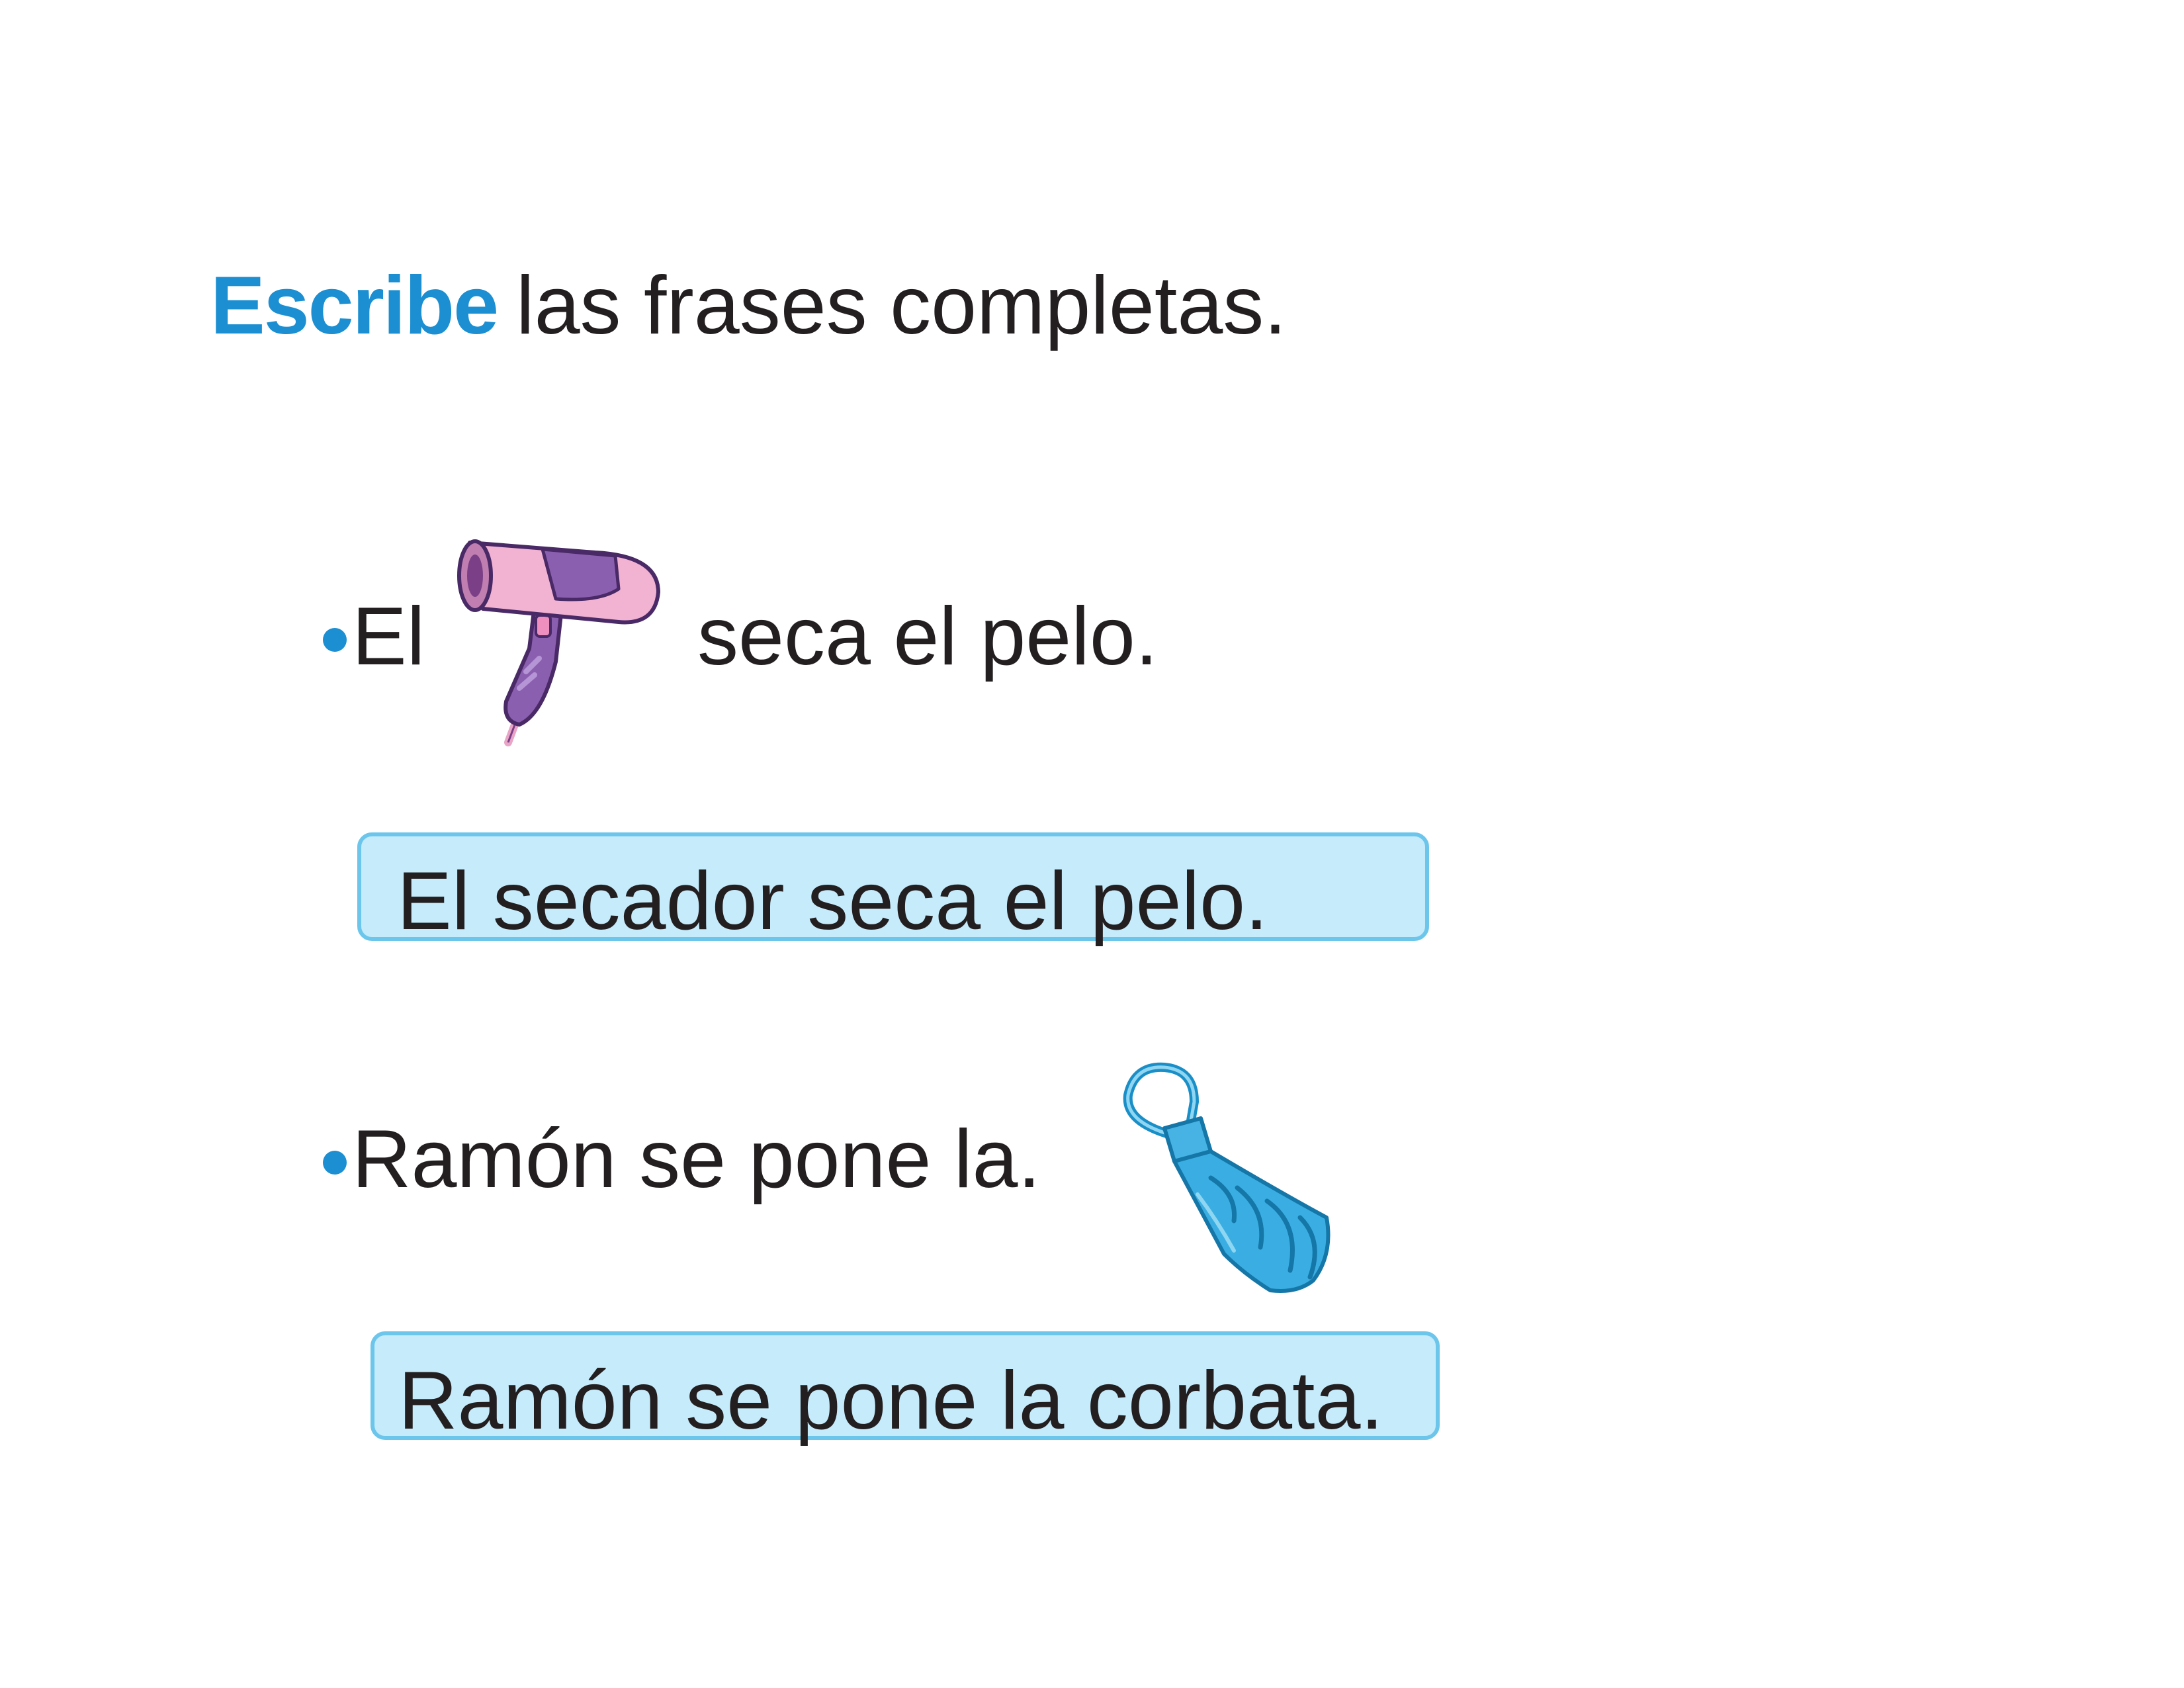  I want to click on instruction-heading: Escribe las frases completas., so click(748, 306).